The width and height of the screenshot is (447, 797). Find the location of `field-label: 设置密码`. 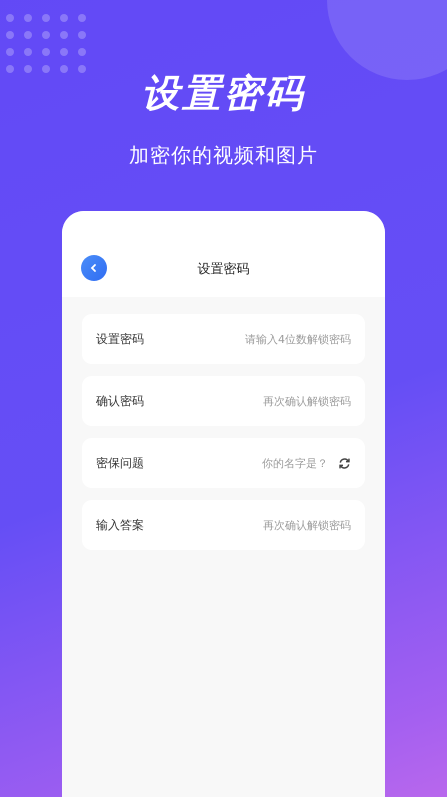

field-label: 设置密码 is located at coordinates (120, 339).